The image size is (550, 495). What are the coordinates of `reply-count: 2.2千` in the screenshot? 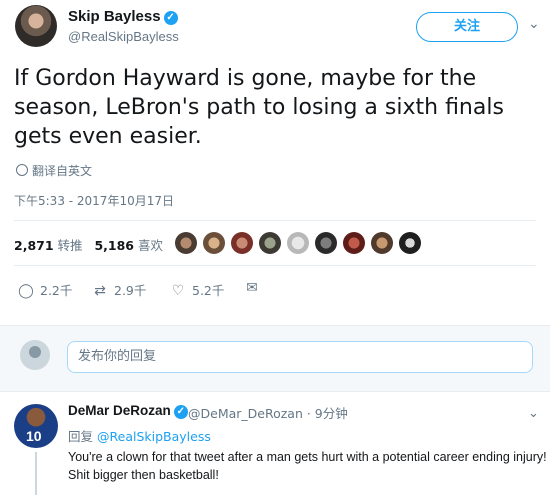 It's located at (56, 290).